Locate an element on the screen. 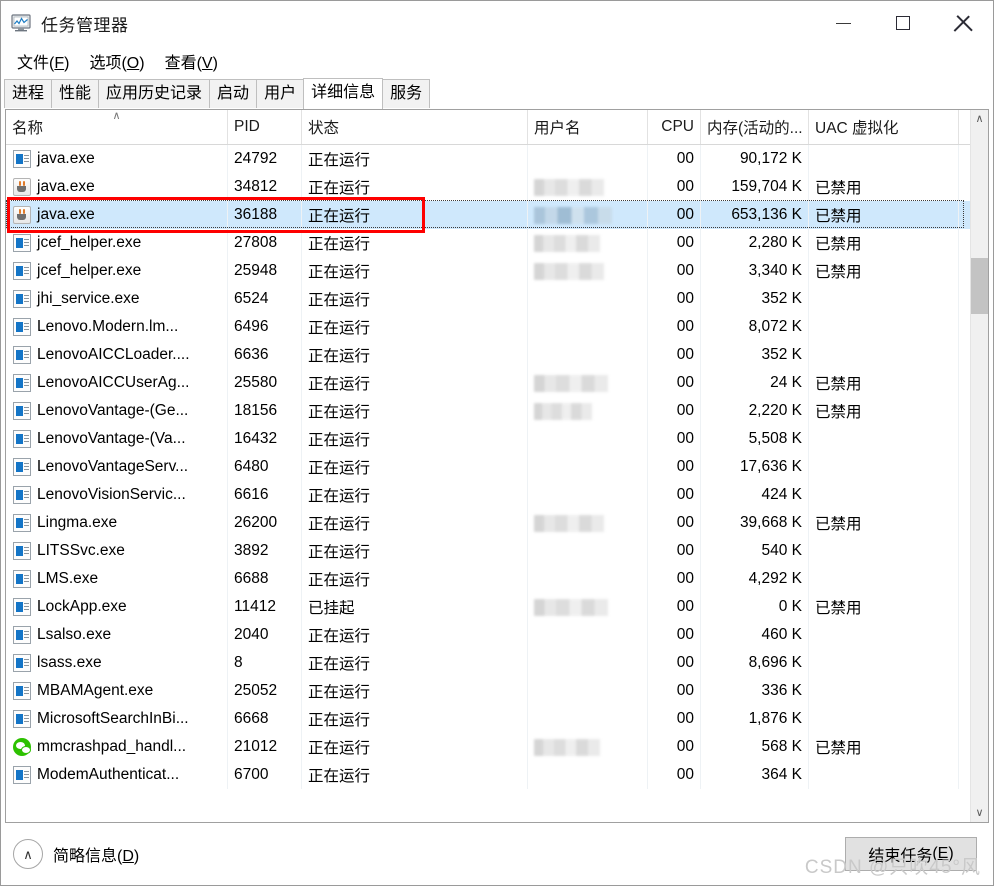  table-row: LenovoVisionServic... 6616 正在运行 00 424 K is located at coordinates (497, 495).